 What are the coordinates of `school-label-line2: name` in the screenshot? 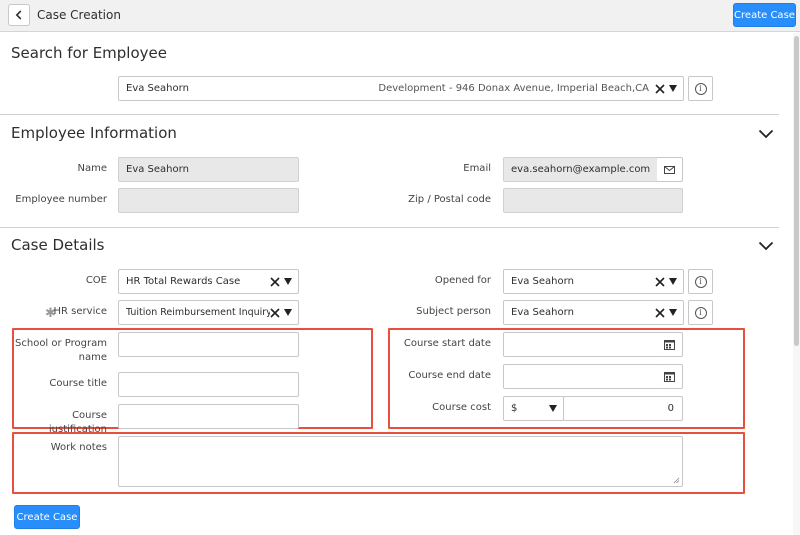 It's located at (92, 357).